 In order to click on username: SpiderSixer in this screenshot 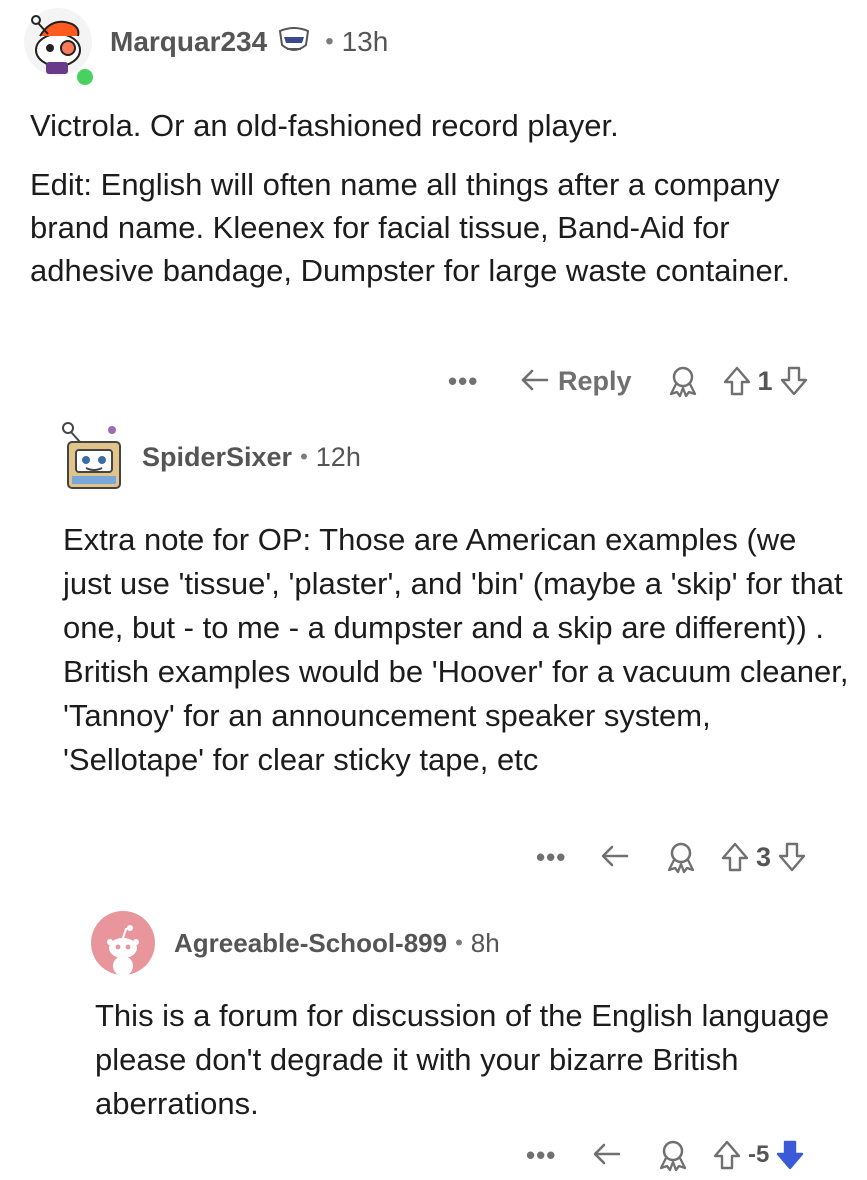, I will do `click(217, 457)`.